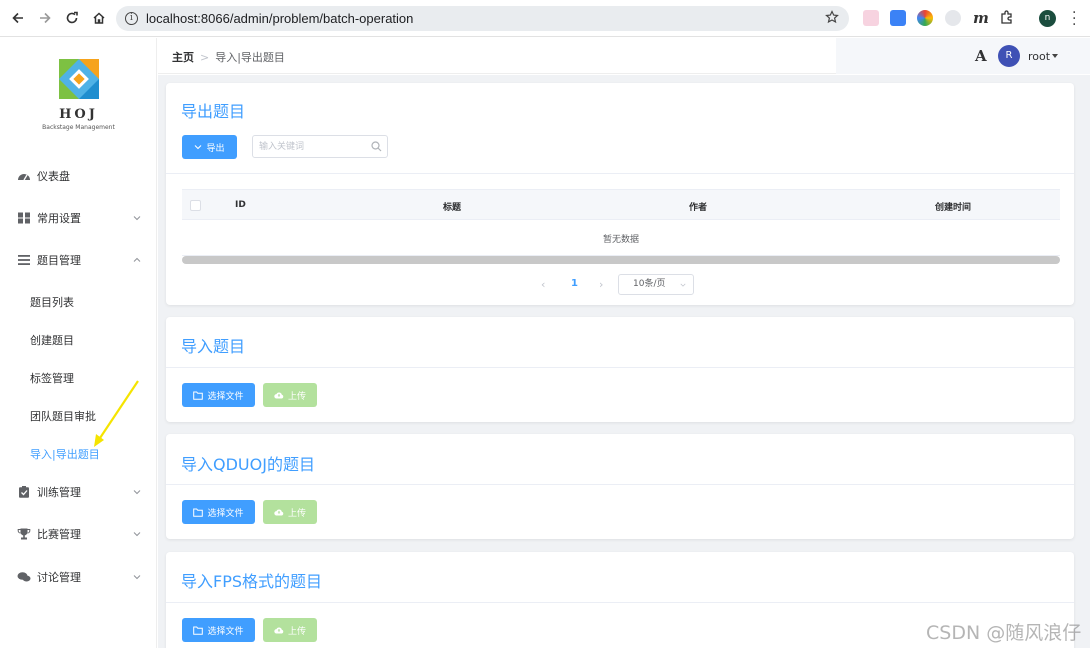 The width and height of the screenshot is (1090, 648). Describe the element at coordinates (624, 56) in the screenshot. I see `top-bar: 主页 > 导入|导出题目 A R root` at that location.